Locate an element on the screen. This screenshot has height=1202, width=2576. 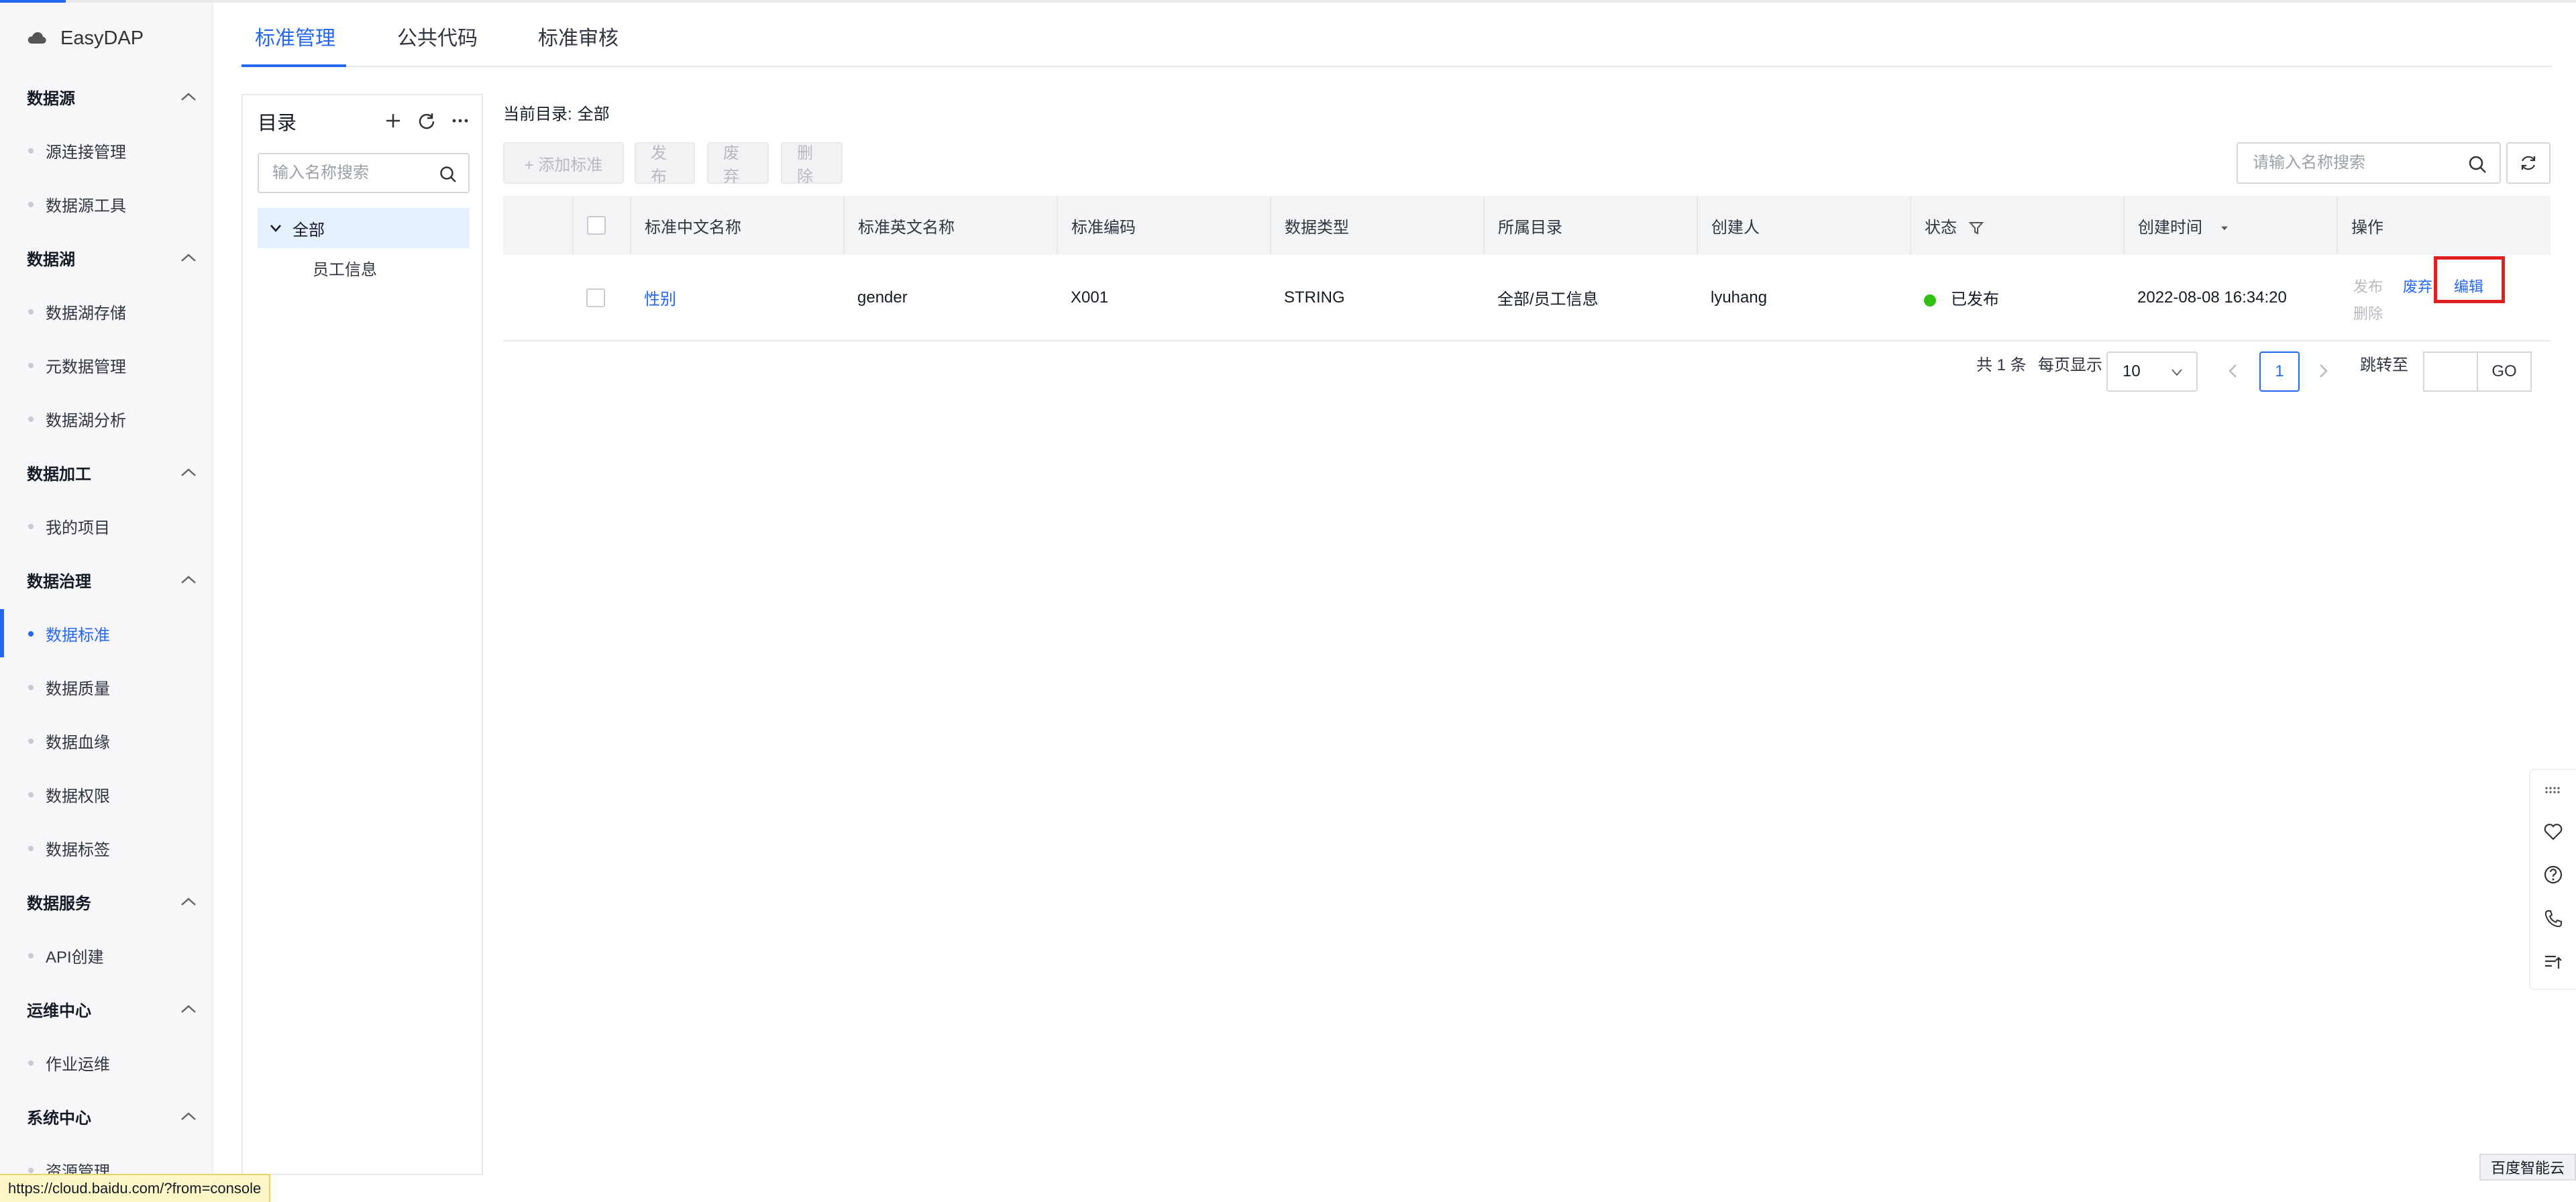
edit-highlight-box is located at coordinates (2469, 280).